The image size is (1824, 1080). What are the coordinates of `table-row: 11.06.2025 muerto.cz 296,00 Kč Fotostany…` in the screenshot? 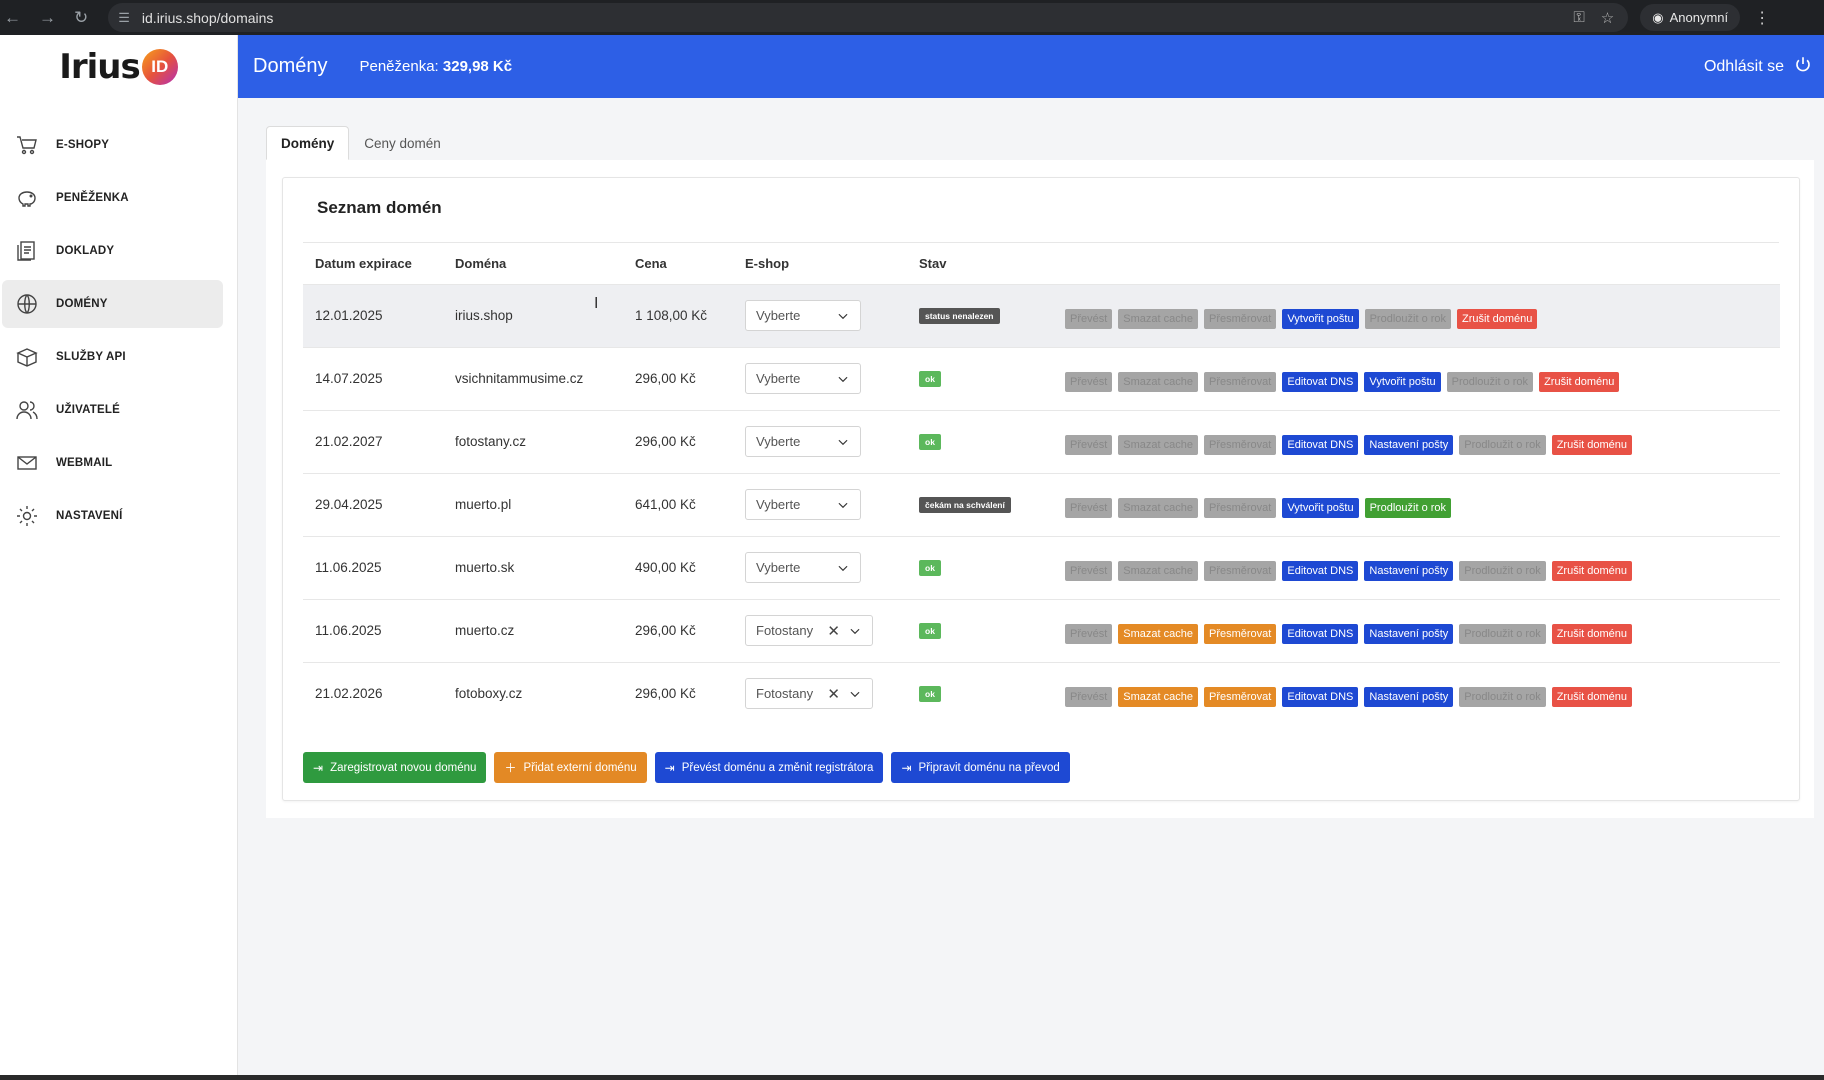 It's located at (1041, 630).